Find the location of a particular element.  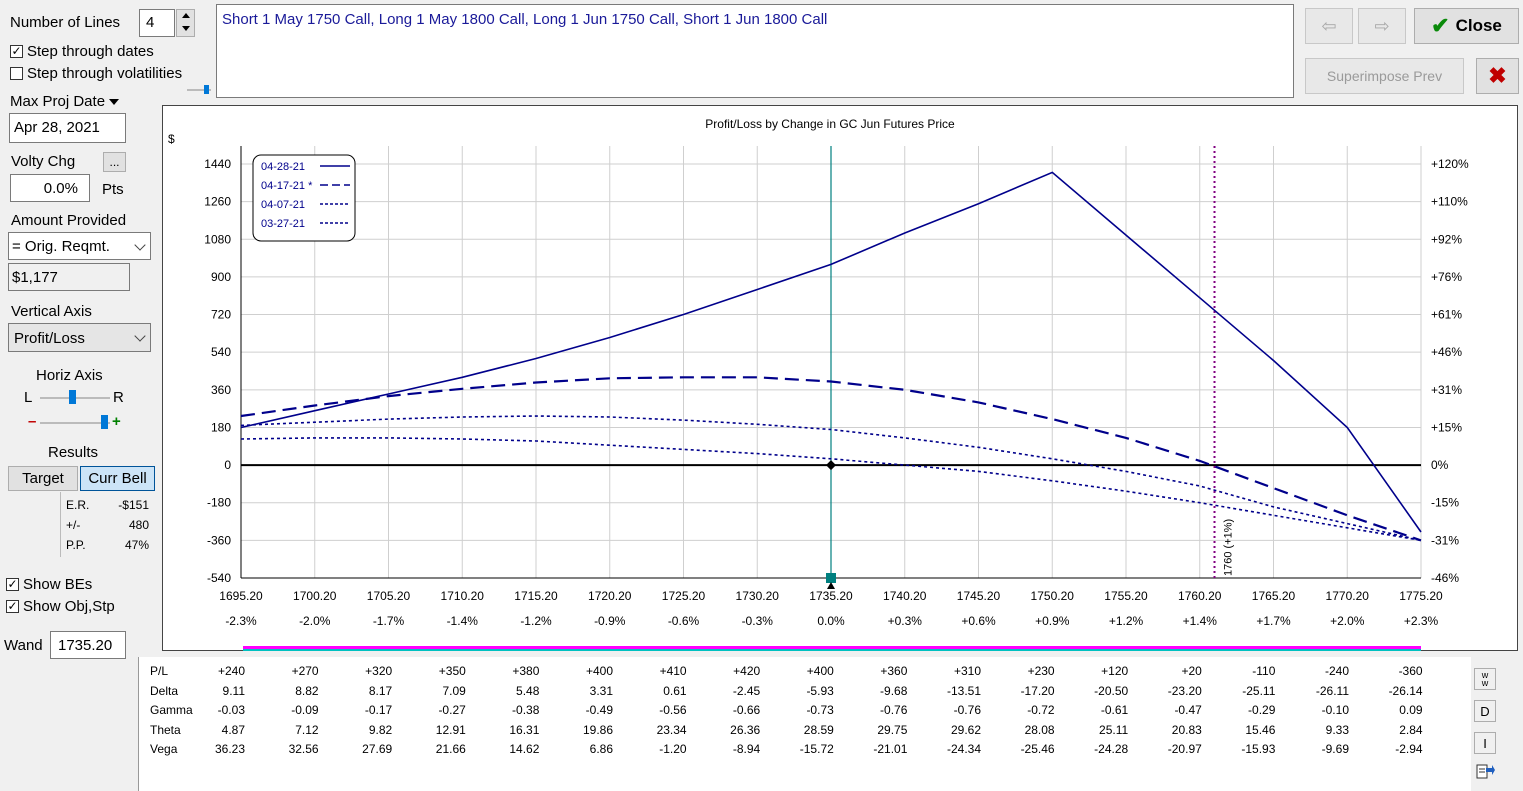

step-dates-checkbox: ✓ Step through dates is located at coordinates (82, 51).